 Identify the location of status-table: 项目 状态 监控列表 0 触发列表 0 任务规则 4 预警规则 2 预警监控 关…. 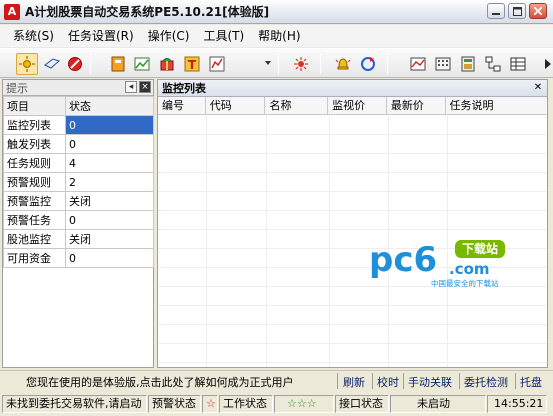
(78, 182).